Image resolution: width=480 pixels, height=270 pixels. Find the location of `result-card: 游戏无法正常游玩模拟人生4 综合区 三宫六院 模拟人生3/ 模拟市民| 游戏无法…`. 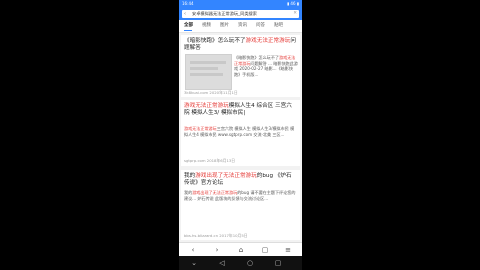

result-card: 游戏无法正常游玩模拟人生4 综合区 三宫六院 模拟人生3/ 模拟市民| 游戏无法… is located at coordinates (240, 133).